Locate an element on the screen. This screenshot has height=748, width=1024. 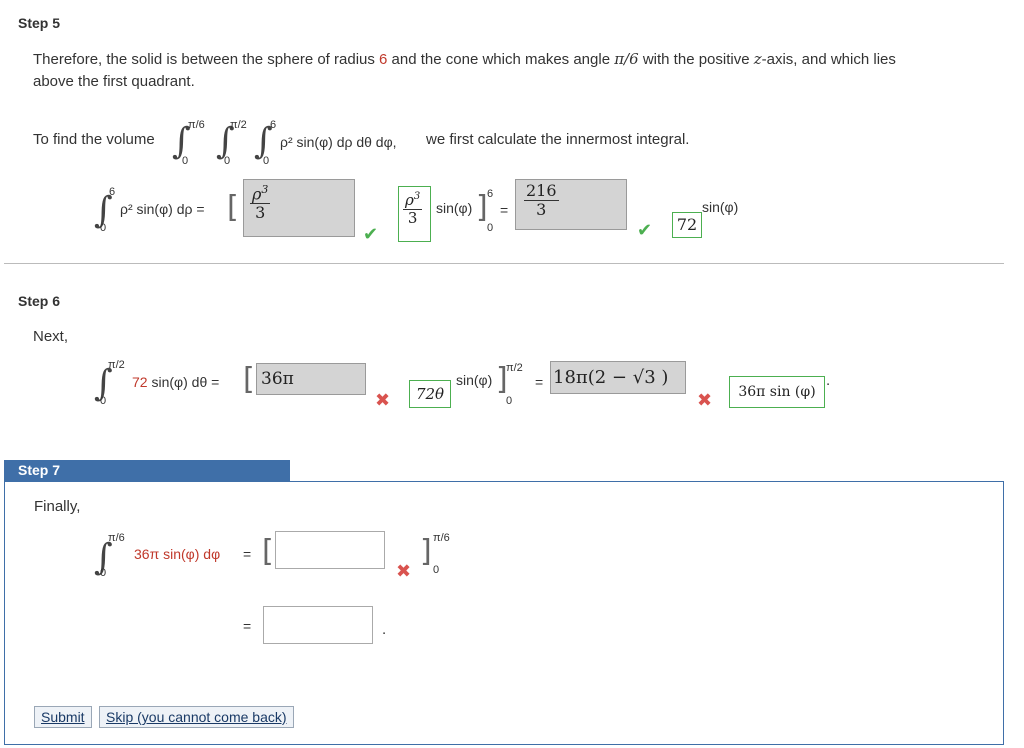
angle-value: π/6 is located at coordinates (626, 59).